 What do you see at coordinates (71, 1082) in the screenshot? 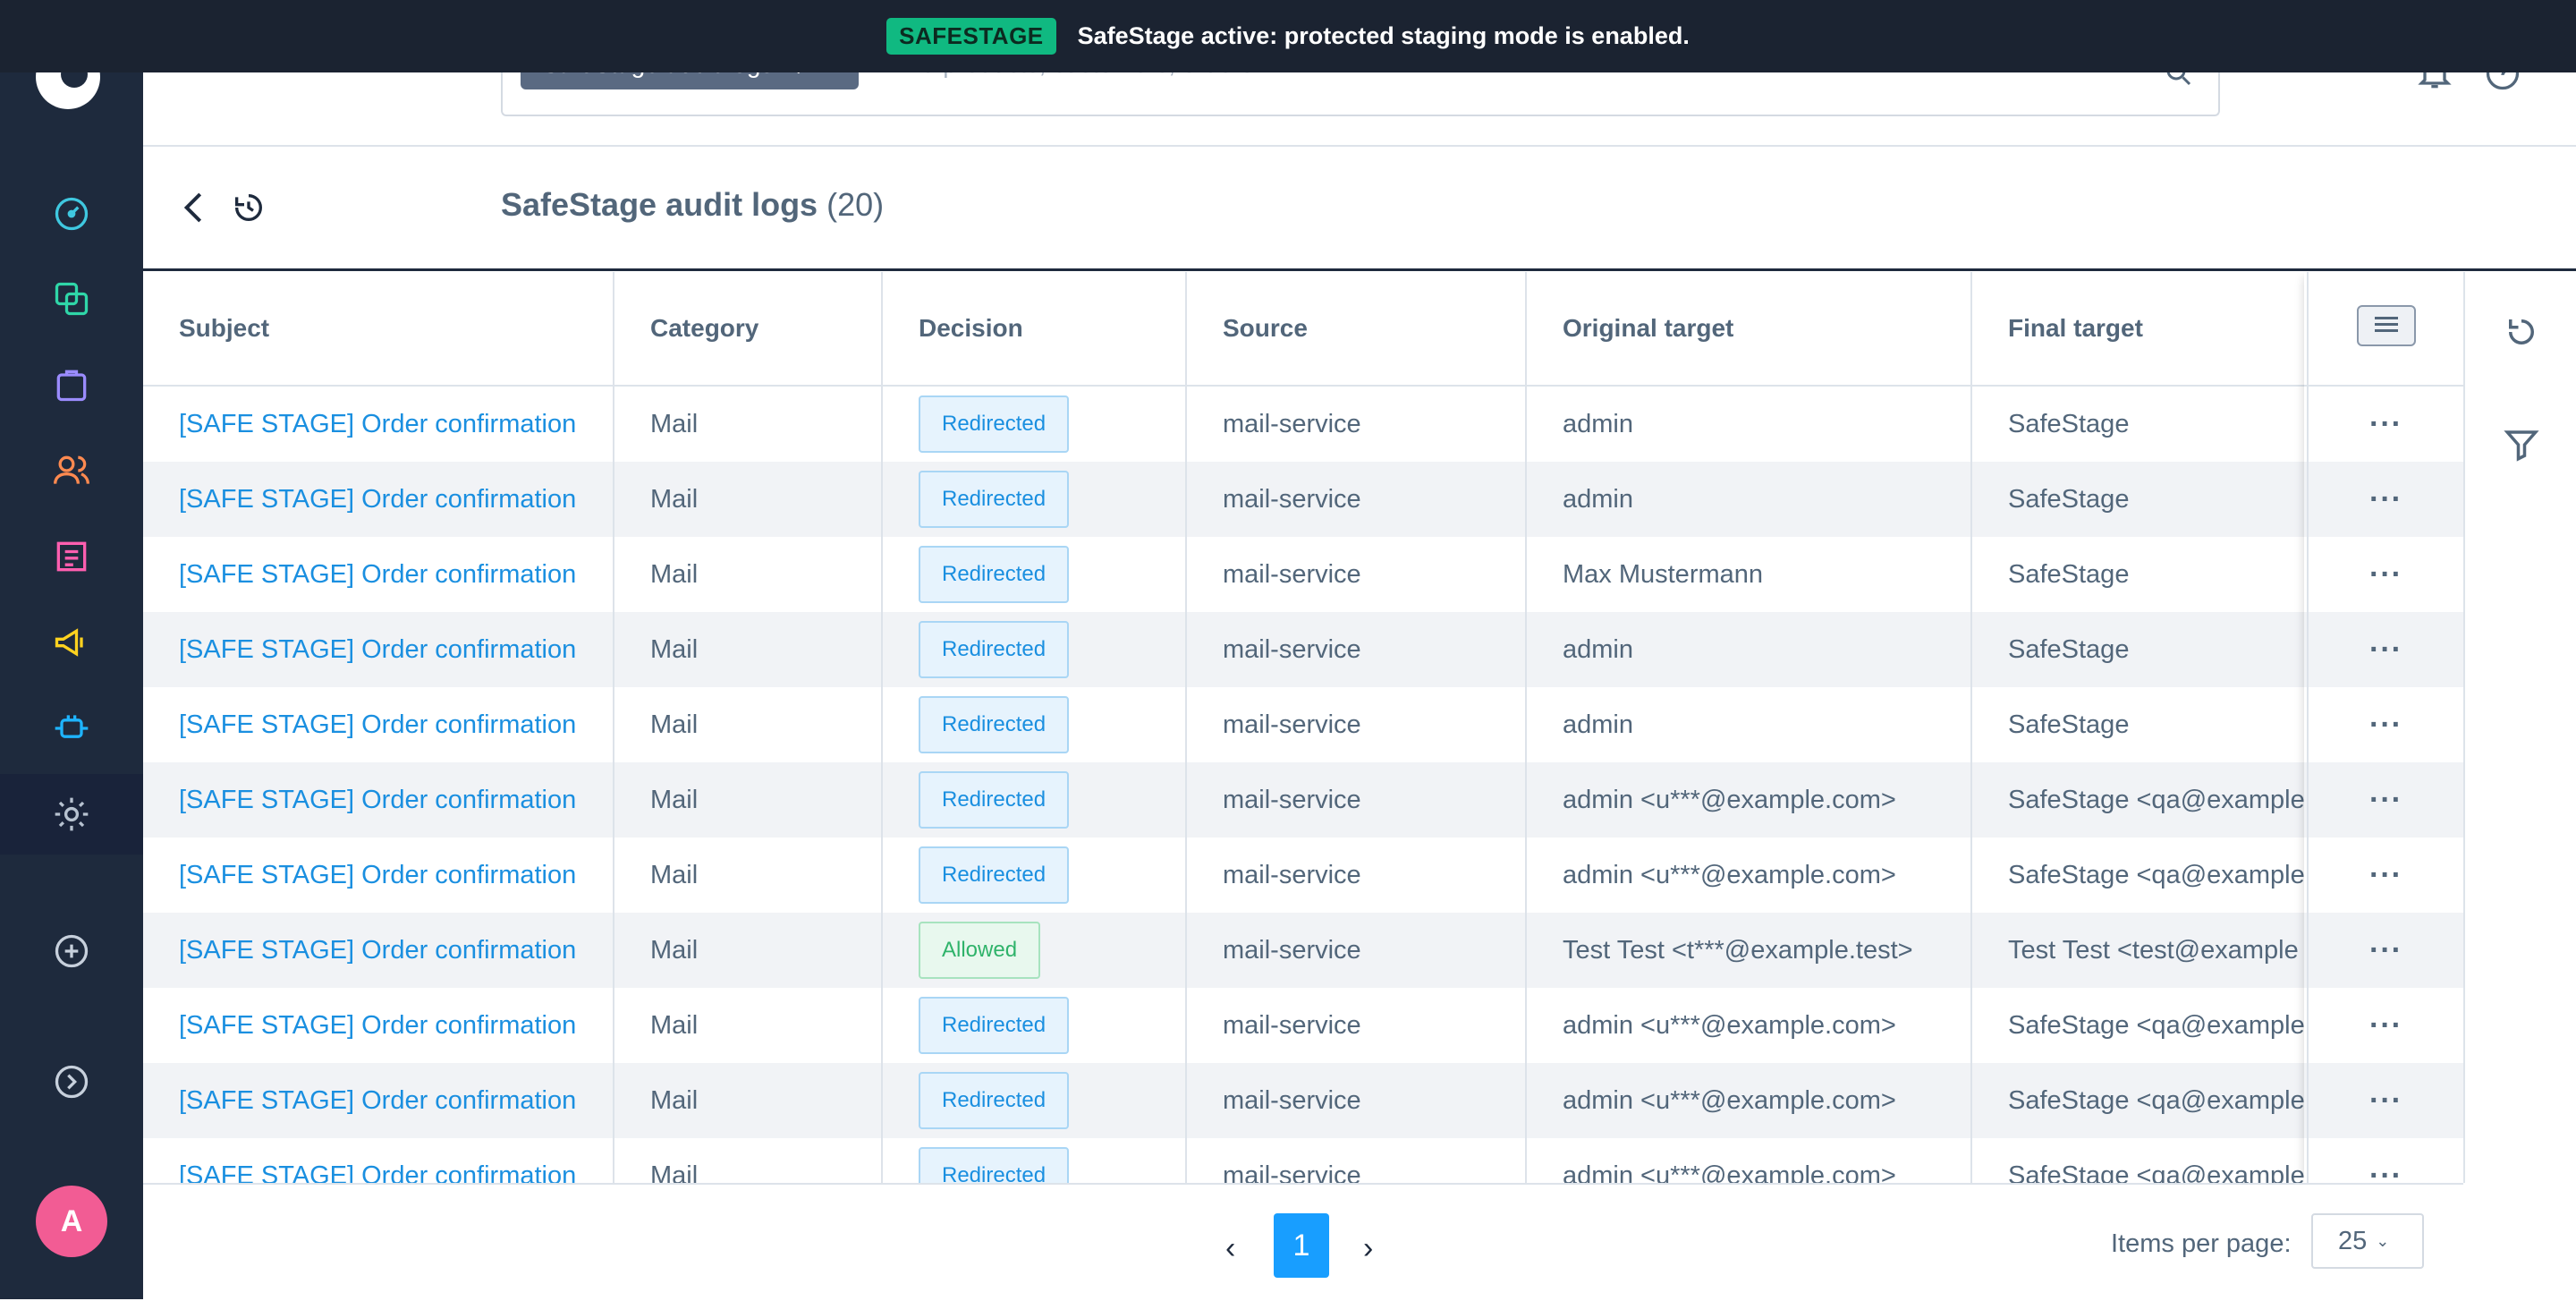
I see `nav-expand` at bounding box center [71, 1082].